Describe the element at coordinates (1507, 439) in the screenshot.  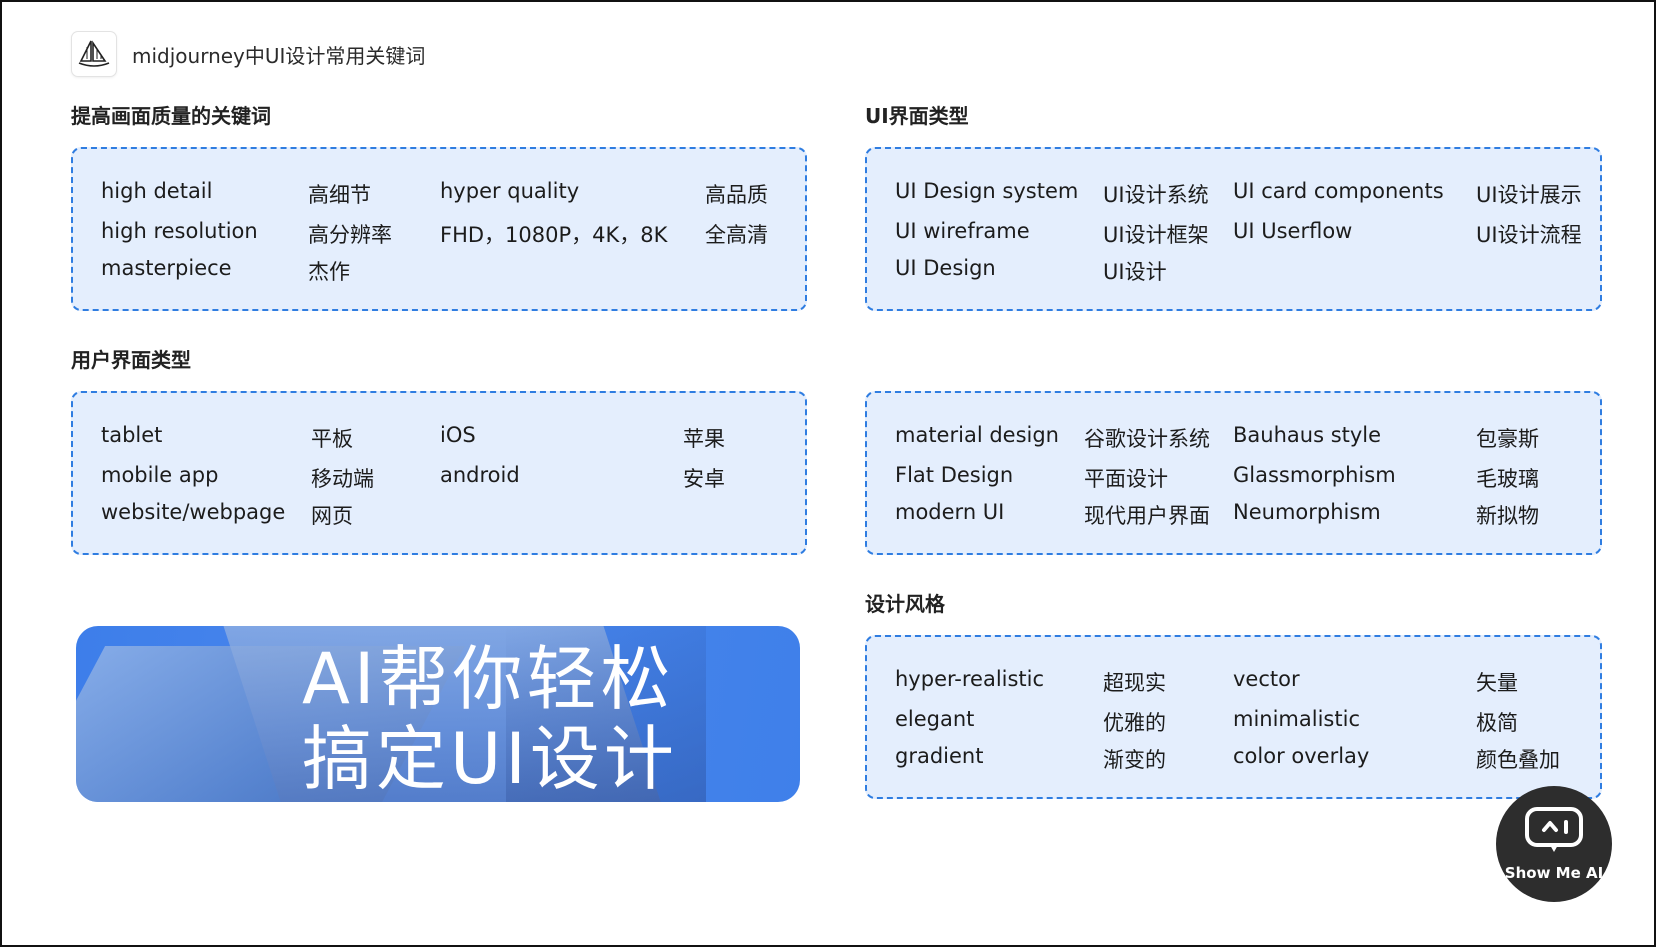
I see `keyword-zh: 包豪斯` at that location.